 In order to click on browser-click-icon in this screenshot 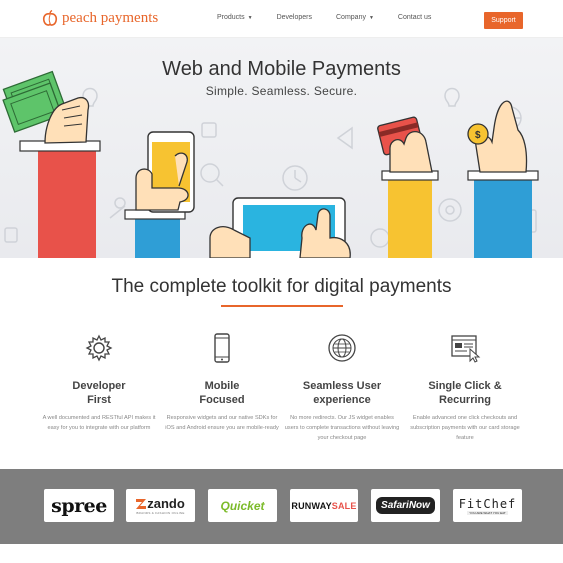, I will do `click(466, 349)`.